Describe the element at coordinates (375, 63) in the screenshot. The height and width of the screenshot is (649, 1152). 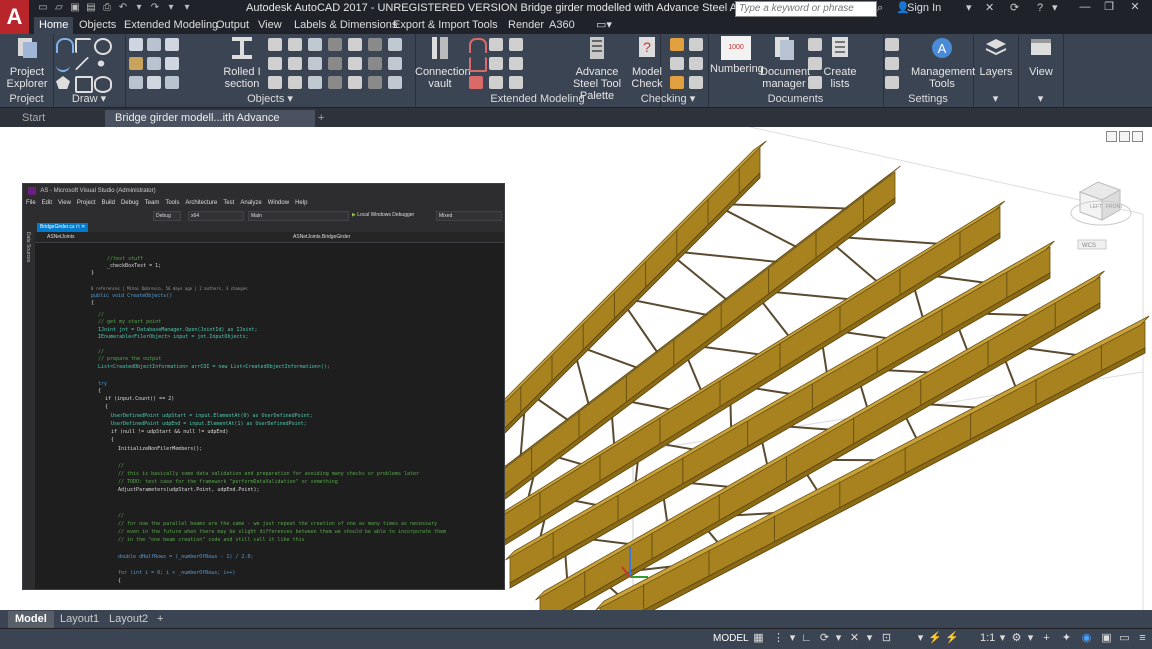
I see `tool-m-icon` at that location.